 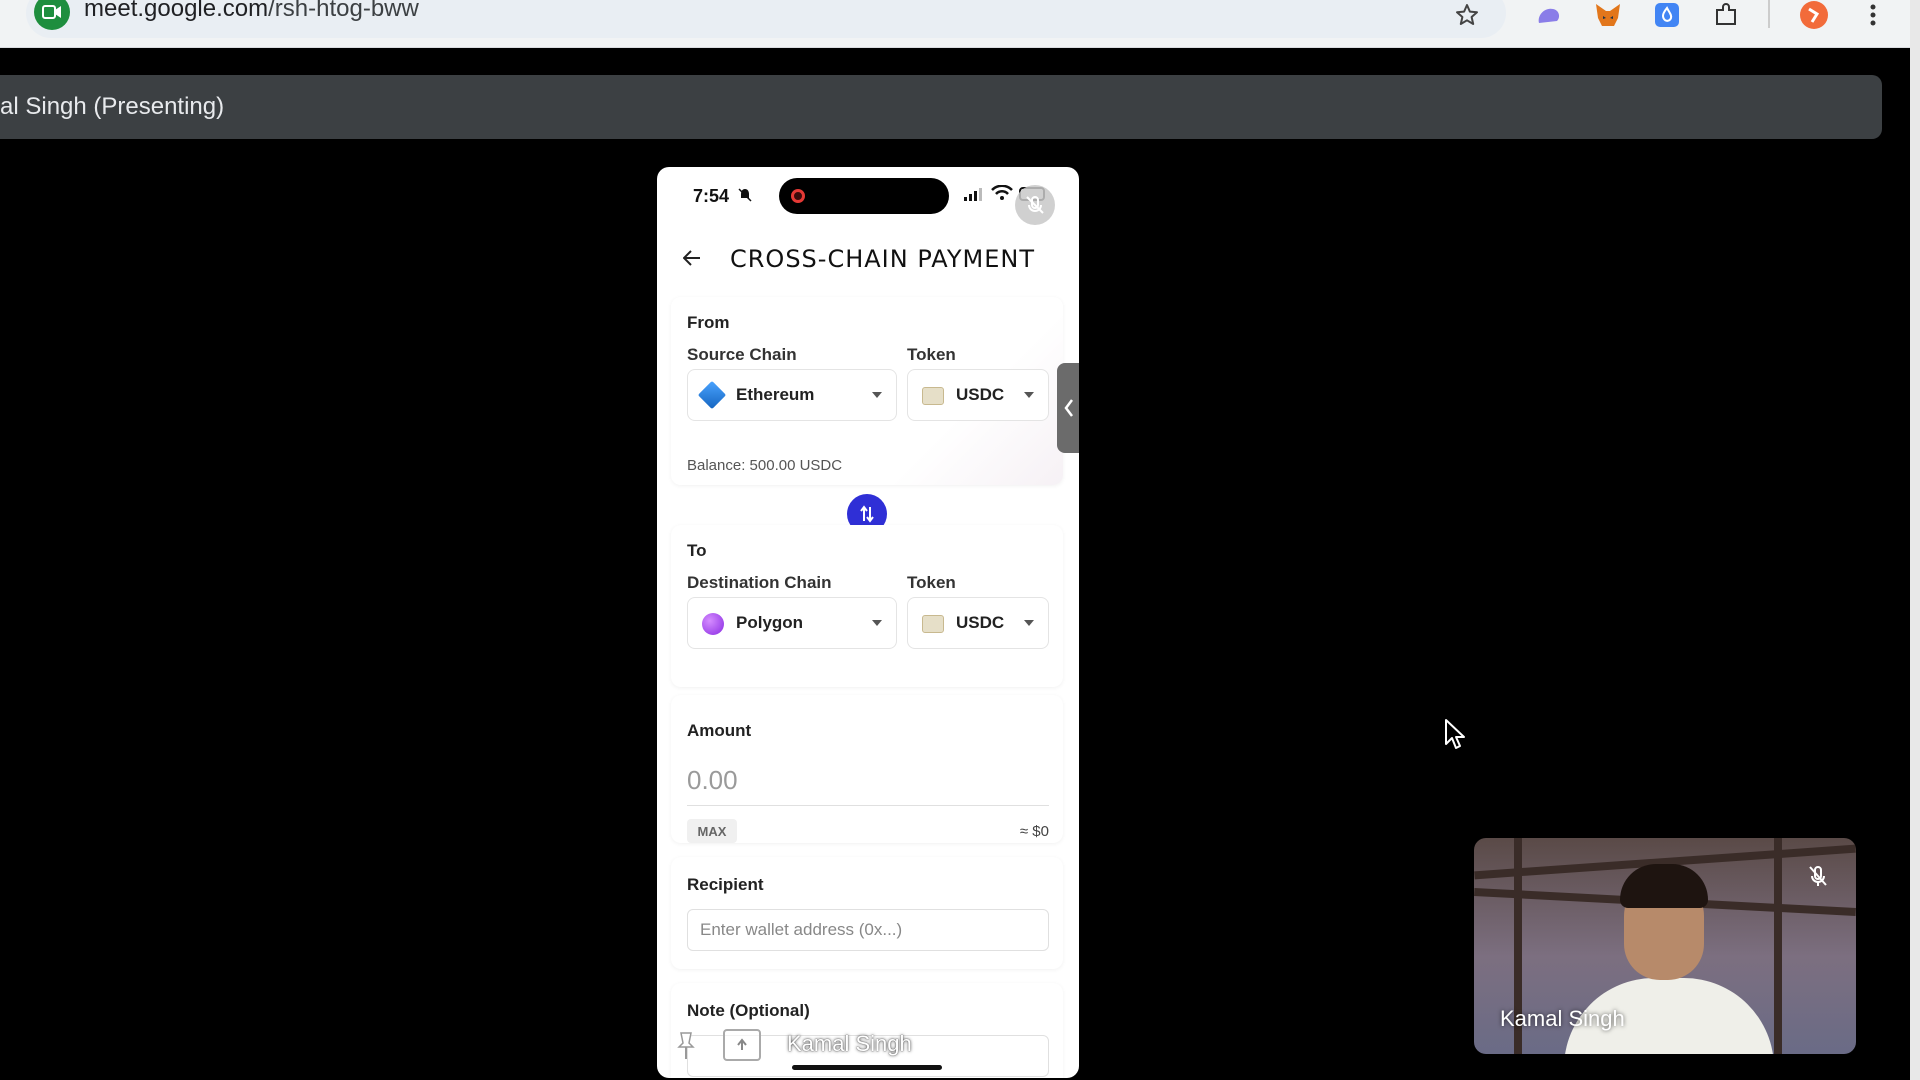 What do you see at coordinates (770, 622) in the screenshot?
I see `destination-chain-value: Polygon` at bounding box center [770, 622].